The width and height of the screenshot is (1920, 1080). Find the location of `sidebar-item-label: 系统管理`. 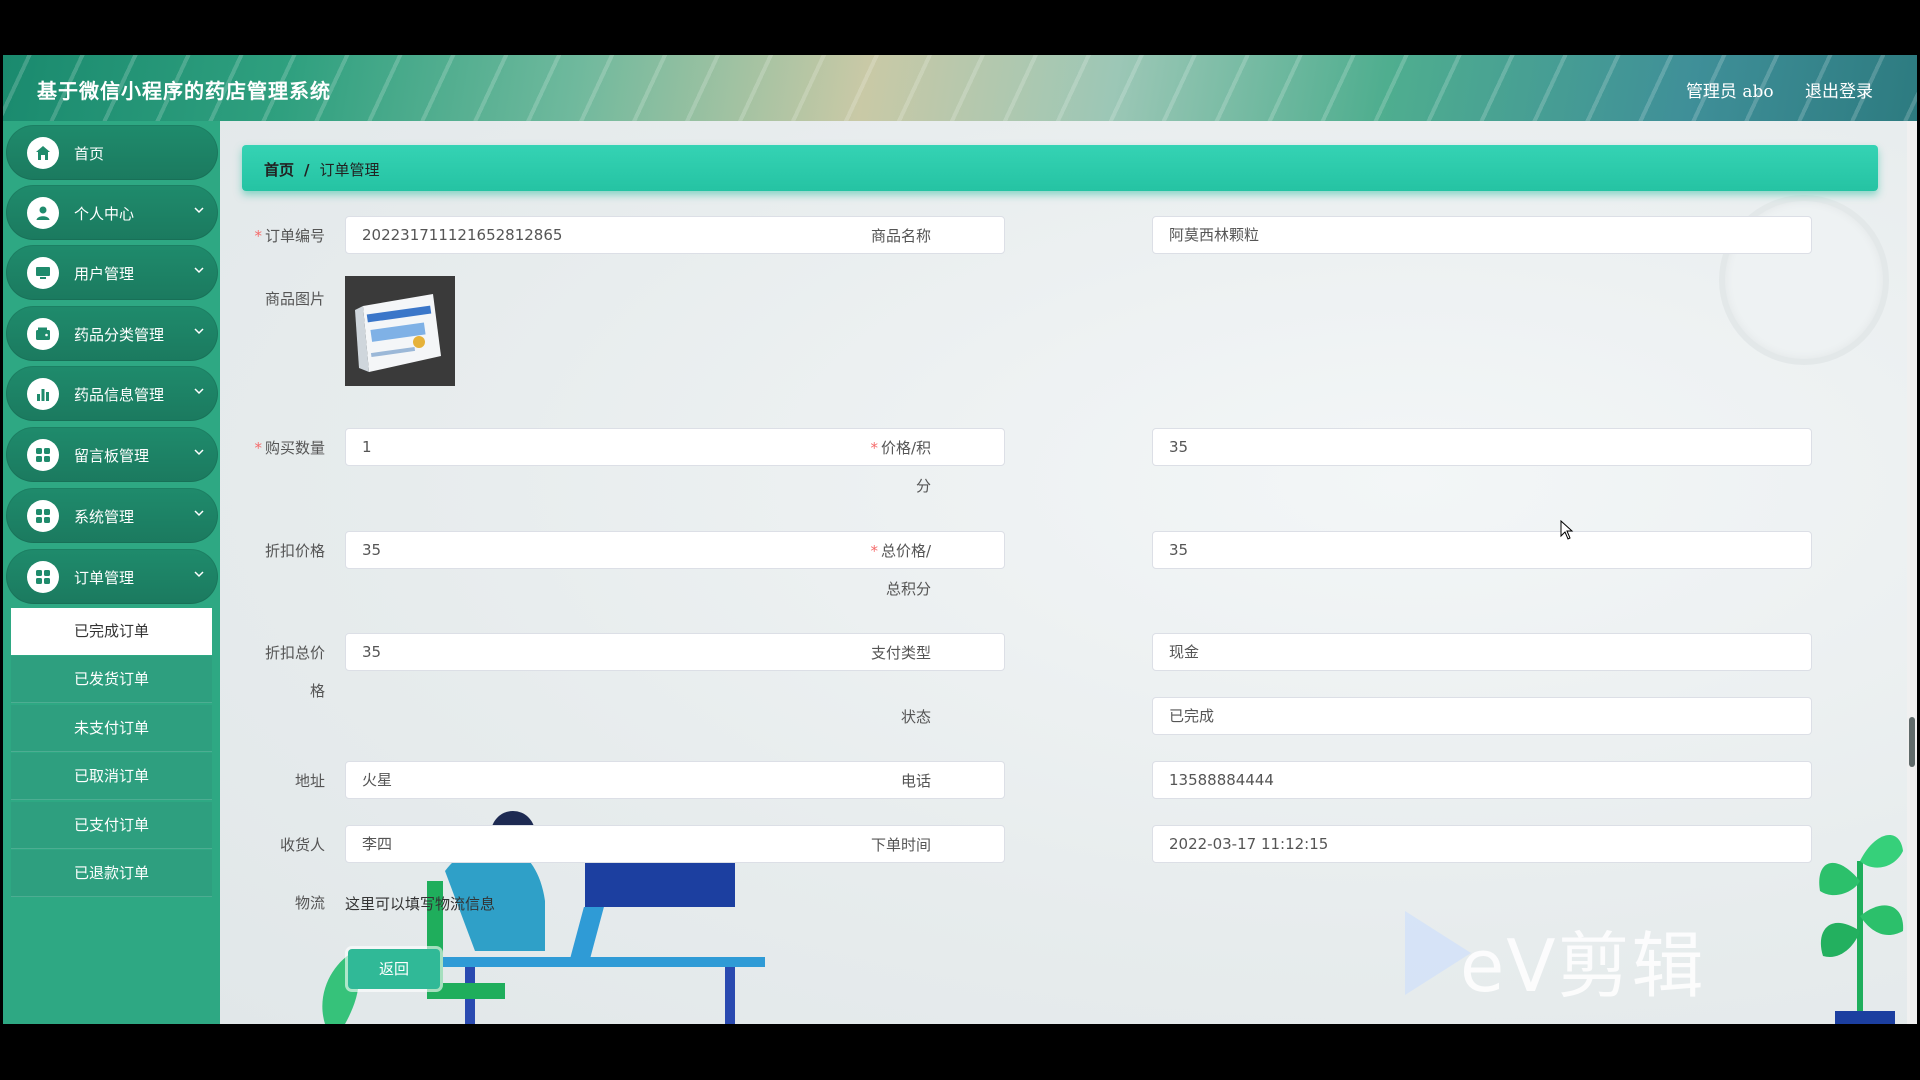

sidebar-item-label: 系统管理 is located at coordinates (104, 517).